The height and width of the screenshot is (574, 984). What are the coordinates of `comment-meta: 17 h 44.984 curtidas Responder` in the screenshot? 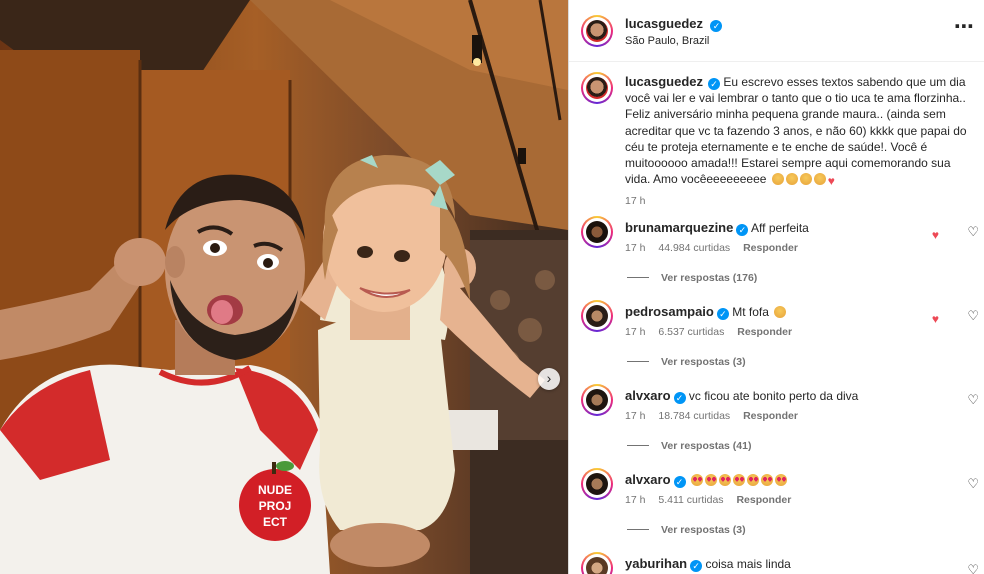 It's located at (716, 248).